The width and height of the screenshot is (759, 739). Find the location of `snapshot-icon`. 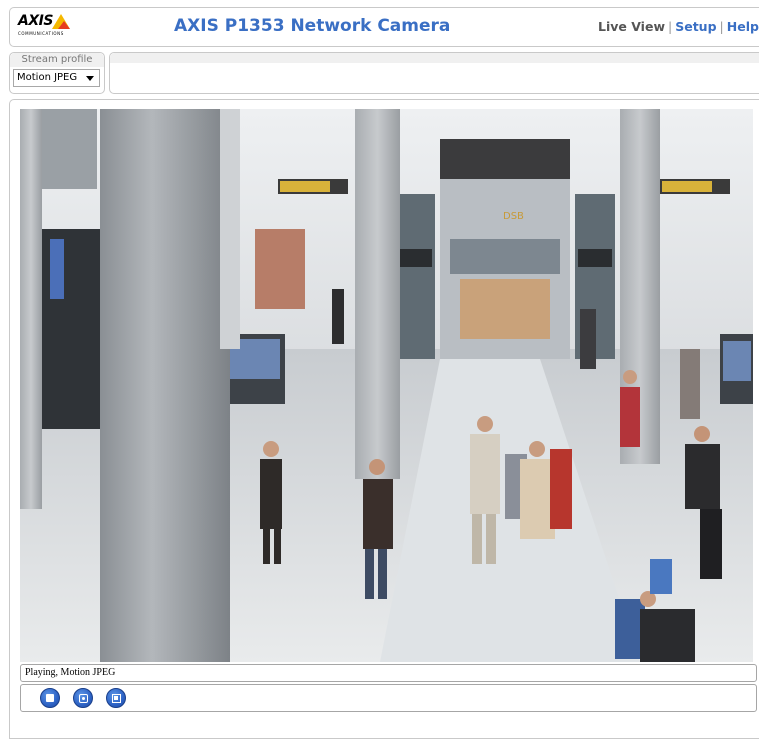

snapshot-icon is located at coordinates (83, 698).